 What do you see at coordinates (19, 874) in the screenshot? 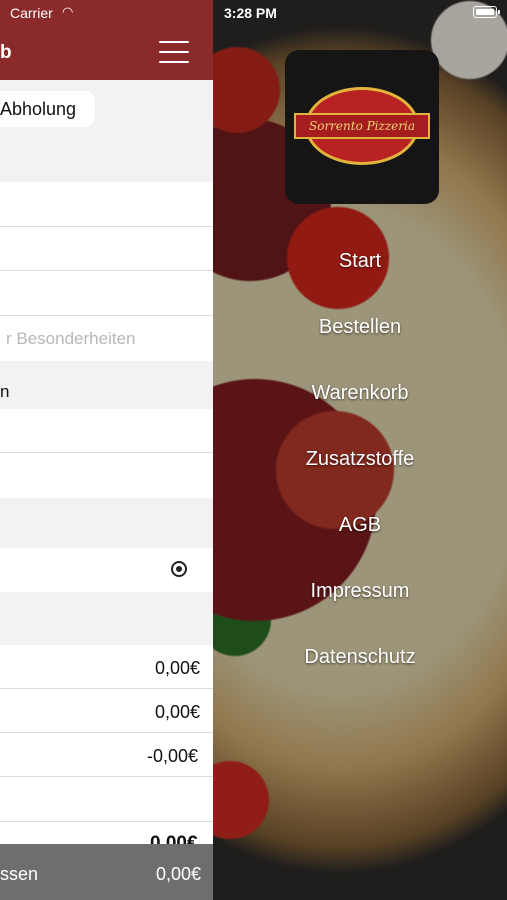
I see `checkout-label: ssen` at bounding box center [19, 874].